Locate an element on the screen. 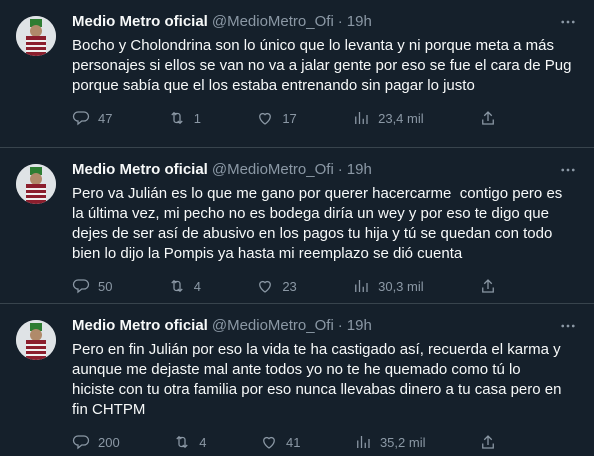  views-button: 35,2 mil is located at coordinates (390, 442).